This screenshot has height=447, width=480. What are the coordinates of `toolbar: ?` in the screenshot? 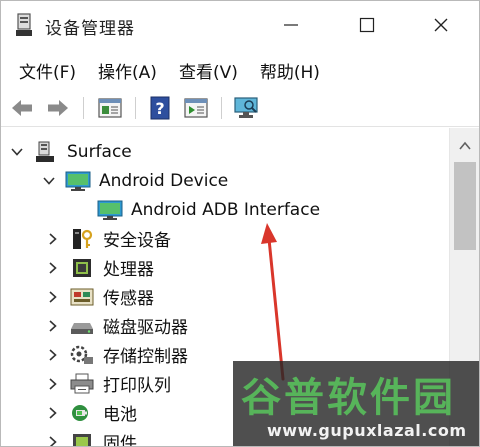 It's located at (240, 108).